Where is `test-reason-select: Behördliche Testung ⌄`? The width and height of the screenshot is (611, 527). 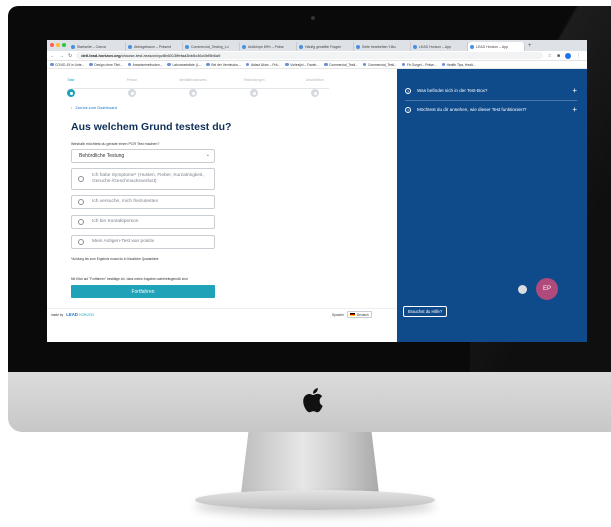
test-reason-select: Behördliche Testung ⌄ is located at coordinates (143, 156).